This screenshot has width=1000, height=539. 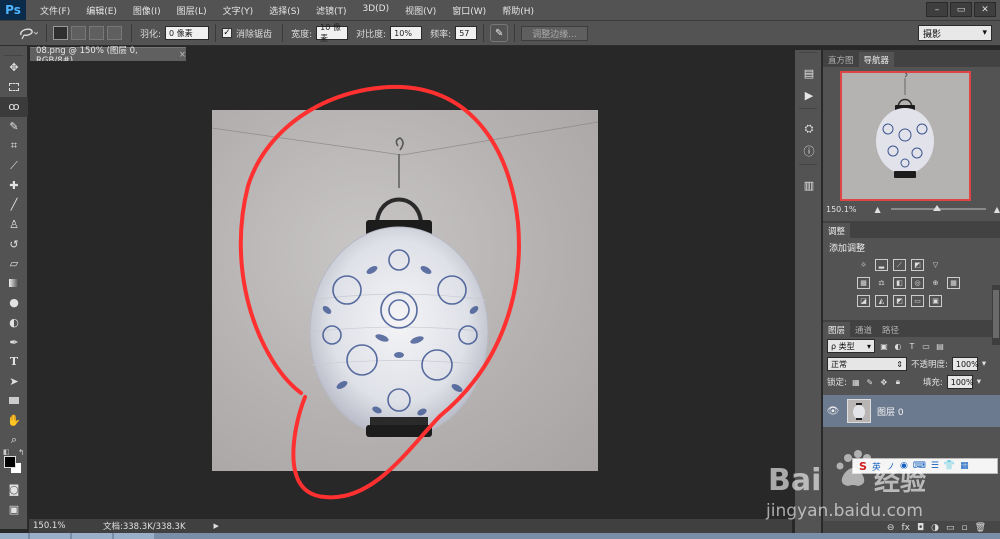 What do you see at coordinates (14, 205) in the screenshot?
I see `brush-tool-icon: ╱` at bounding box center [14, 205].